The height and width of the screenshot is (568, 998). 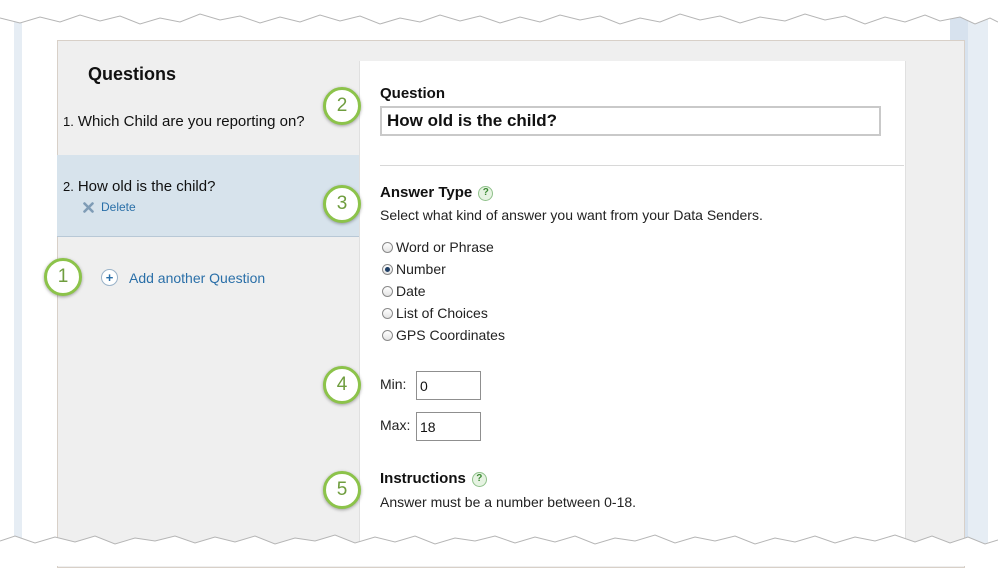 I want to click on min-input, so click(x=448, y=385).